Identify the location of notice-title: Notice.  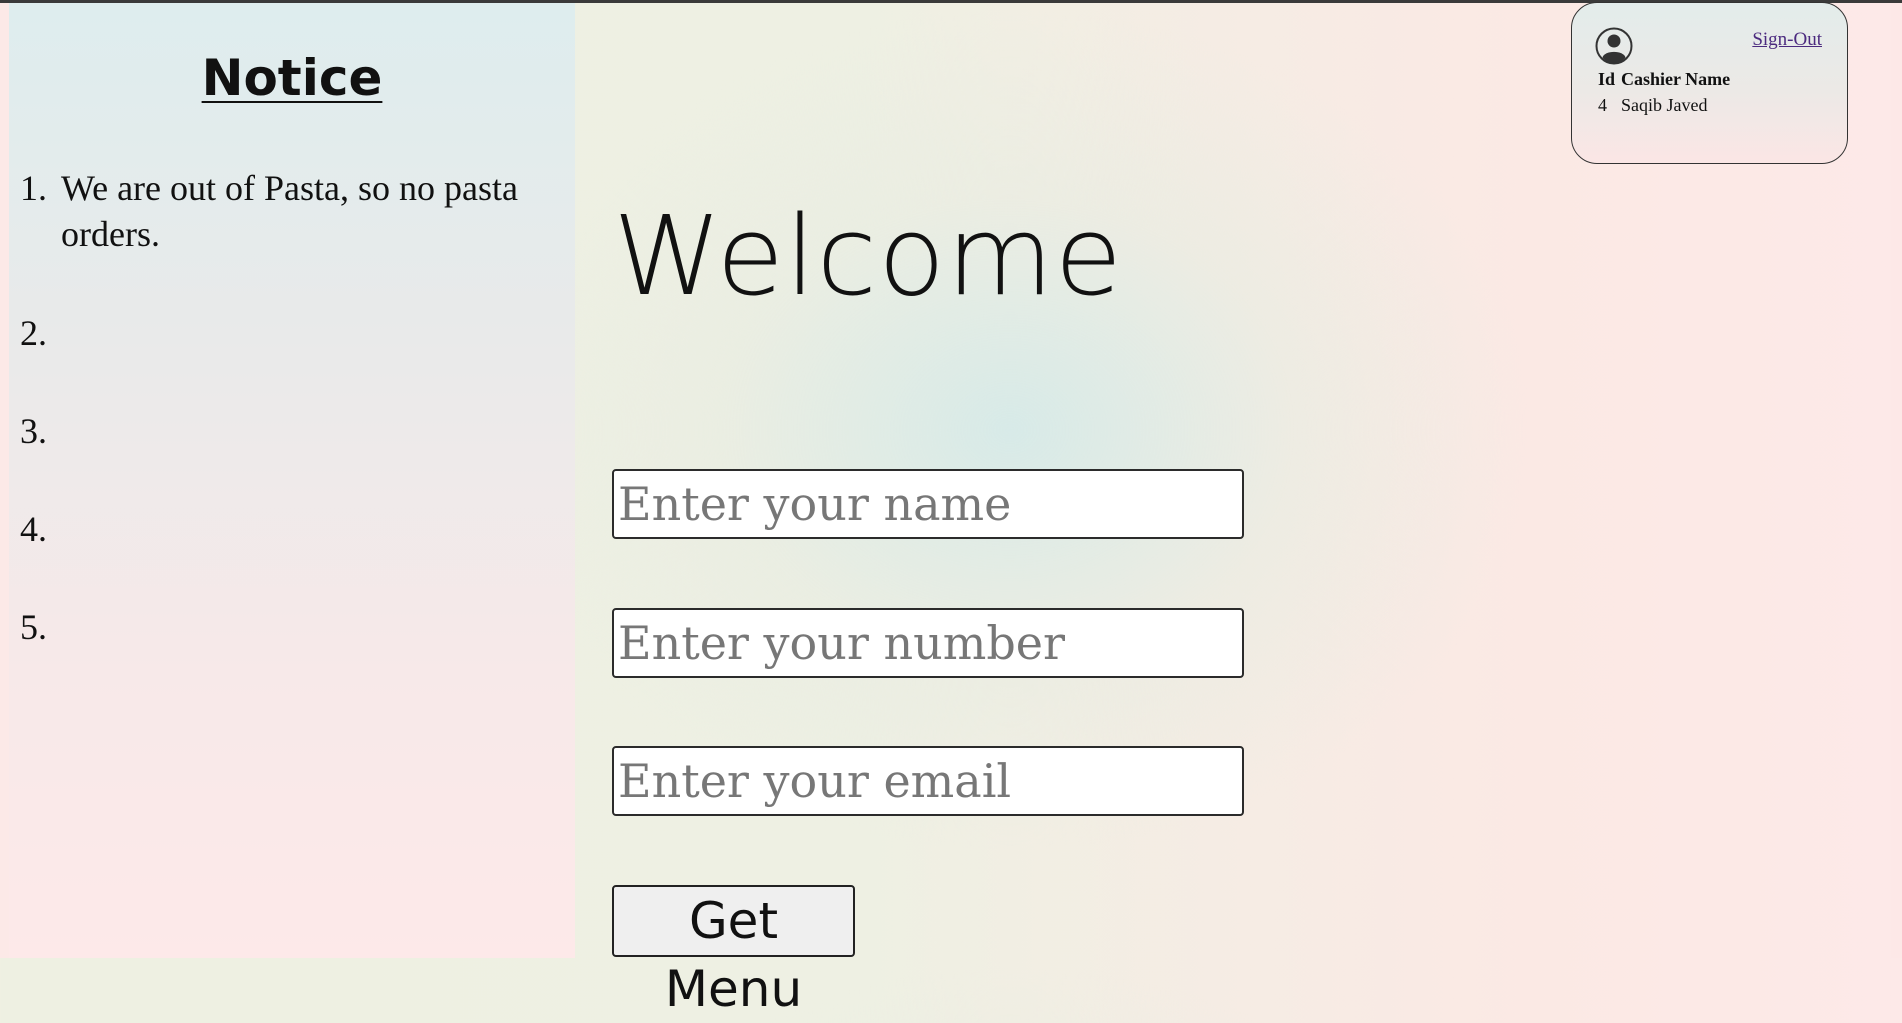
(292, 78).